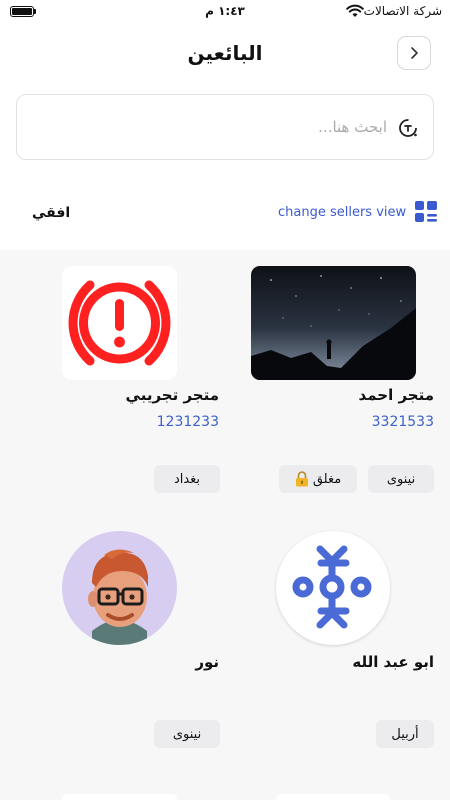  What do you see at coordinates (225, 213) in the screenshot?
I see `view-bar: افقي change sellers view` at bounding box center [225, 213].